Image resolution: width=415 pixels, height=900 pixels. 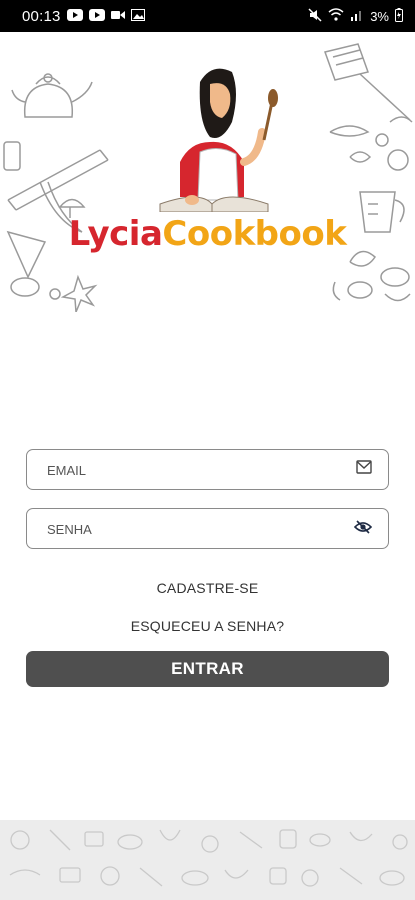 What do you see at coordinates (364, 469) in the screenshot?
I see `envelope-icon` at bounding box center [364, 469].